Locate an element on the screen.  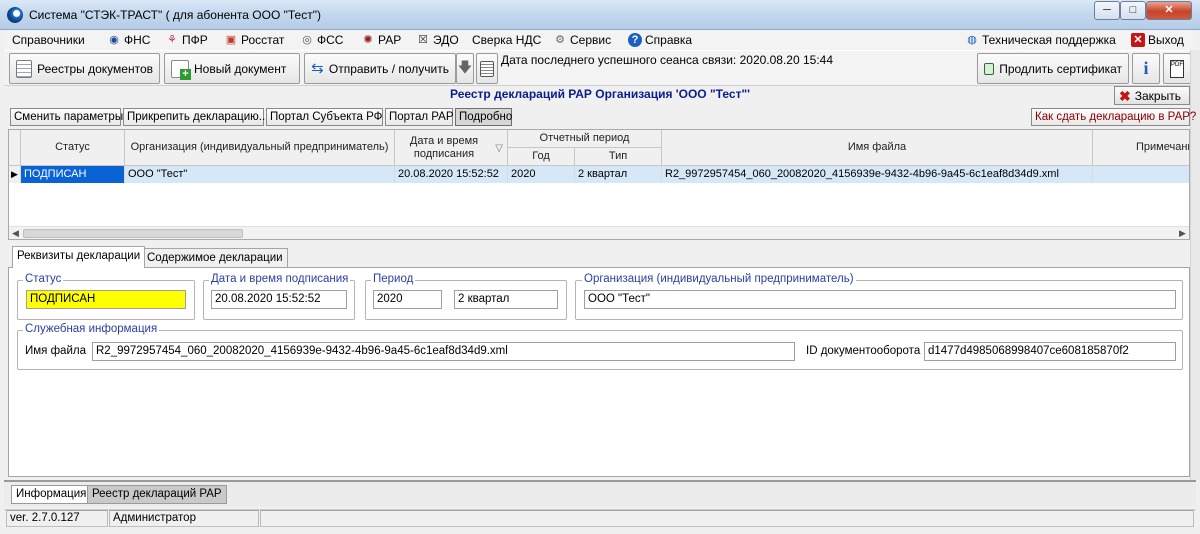
menu-spravka: ? Справка is located at coordinates (660, 40).